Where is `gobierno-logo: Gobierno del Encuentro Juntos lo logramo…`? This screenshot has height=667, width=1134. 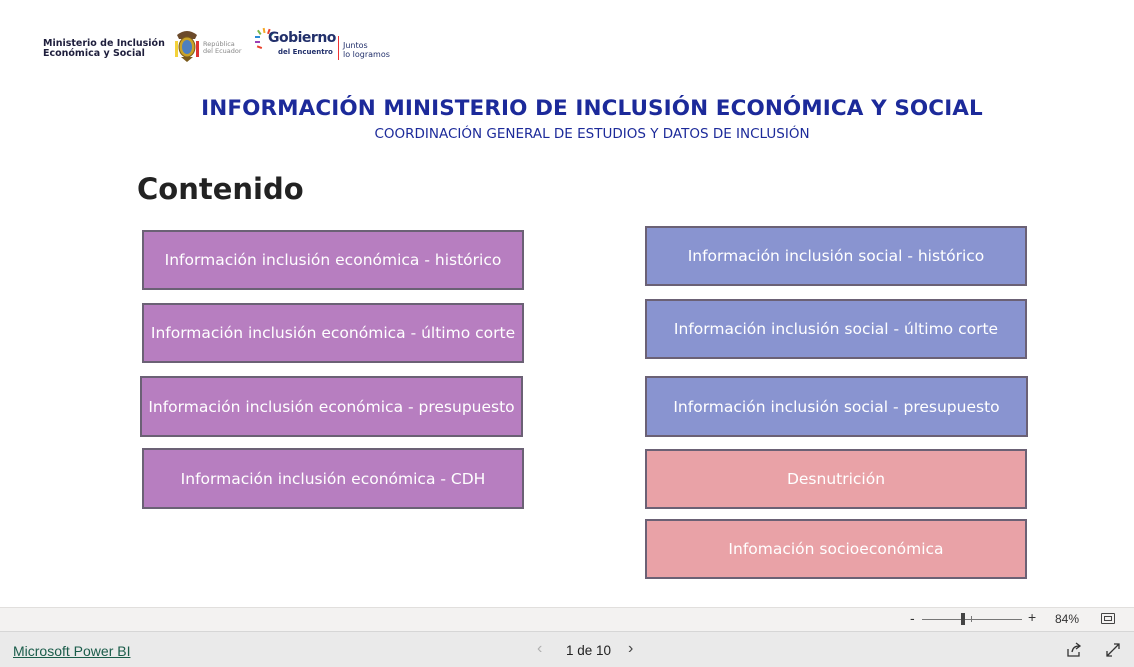 gobierno-logo: Gobierno del Encuentro Juntos lo logramo… is located at coordinates (328, 45).